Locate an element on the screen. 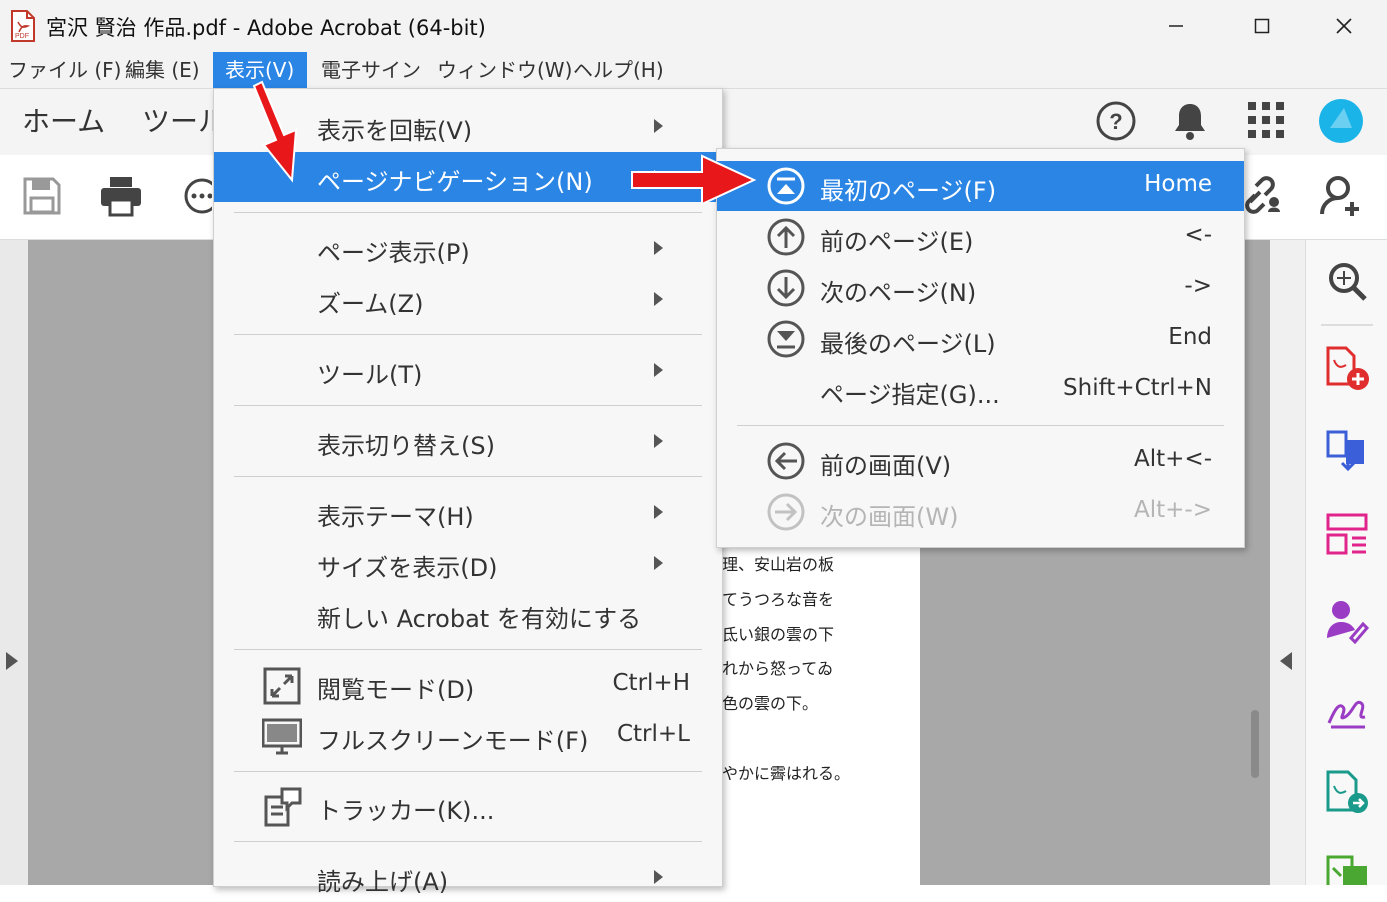 This screenshot has height=902, width=1387. maximize-button is located at coordinates (1262, 26).